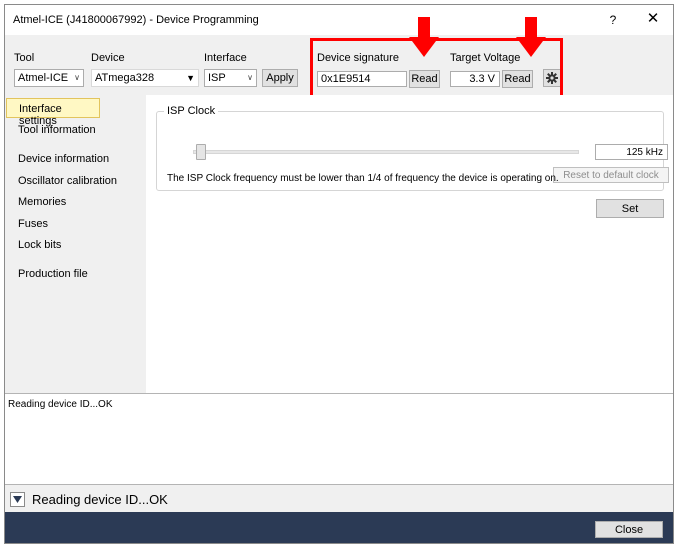 Image resolution: width=682 pixels, height=550 pixels. What do you see at coordinates (53, 112) in the screenshot?
I see `sidebar-item-interface-settings: Interface settings` at bounding box center [53, 112].